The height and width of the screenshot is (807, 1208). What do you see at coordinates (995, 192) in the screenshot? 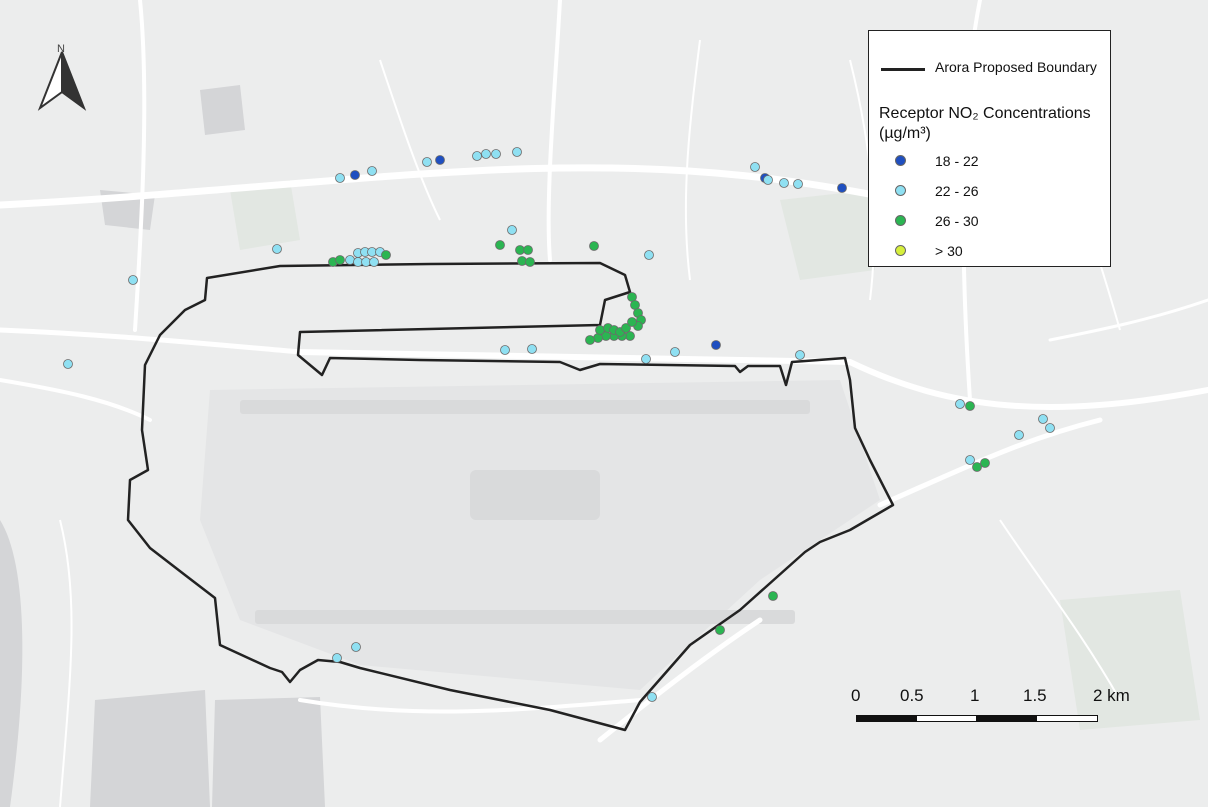
I see `legend-item-22-26: 22 - 26` at bounding box center [995, 192].